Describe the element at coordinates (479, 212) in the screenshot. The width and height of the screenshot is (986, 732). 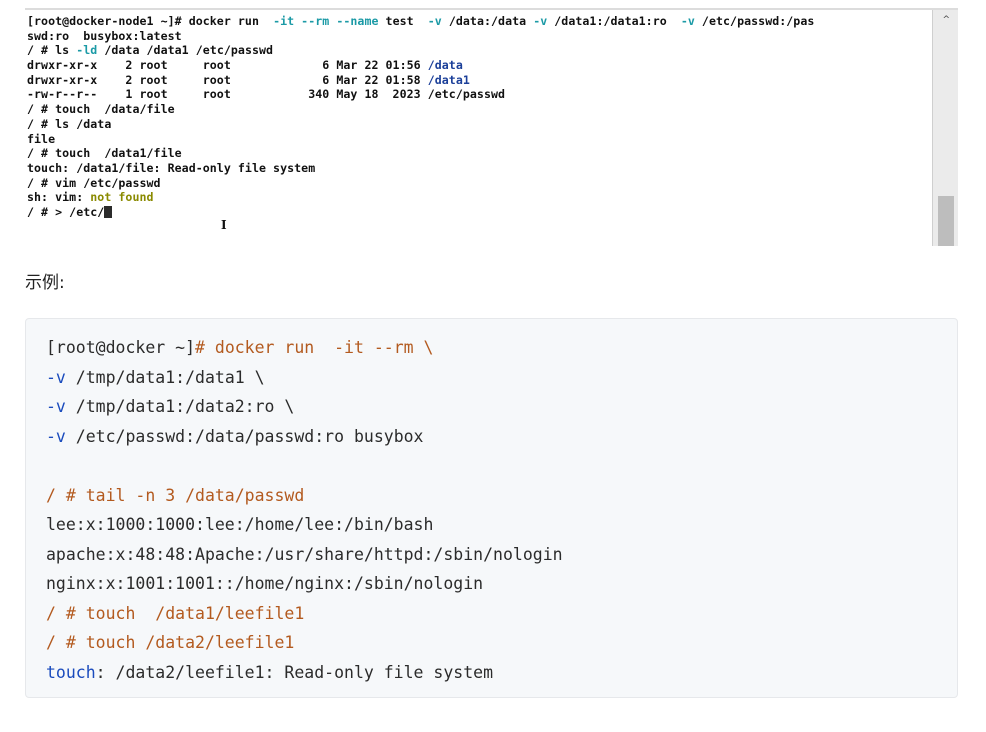
I see `terminal-line: / # > /etc/` at that location.